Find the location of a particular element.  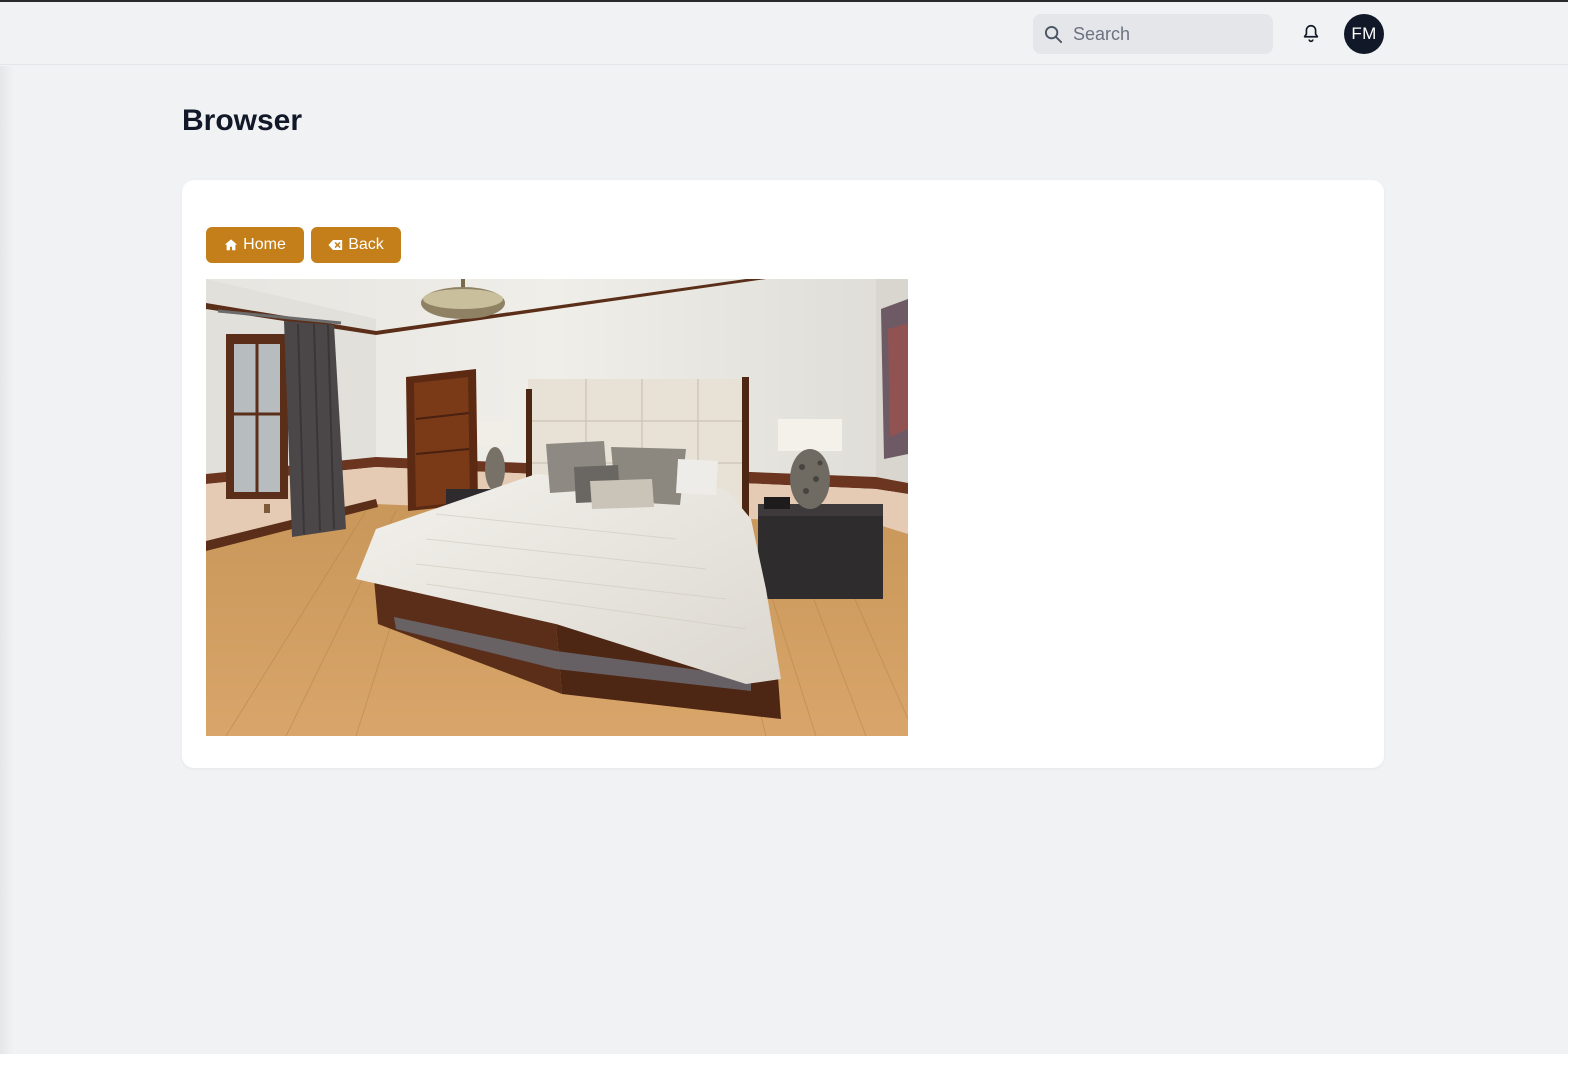

home-button: Home is located at coordinates (255, 245).